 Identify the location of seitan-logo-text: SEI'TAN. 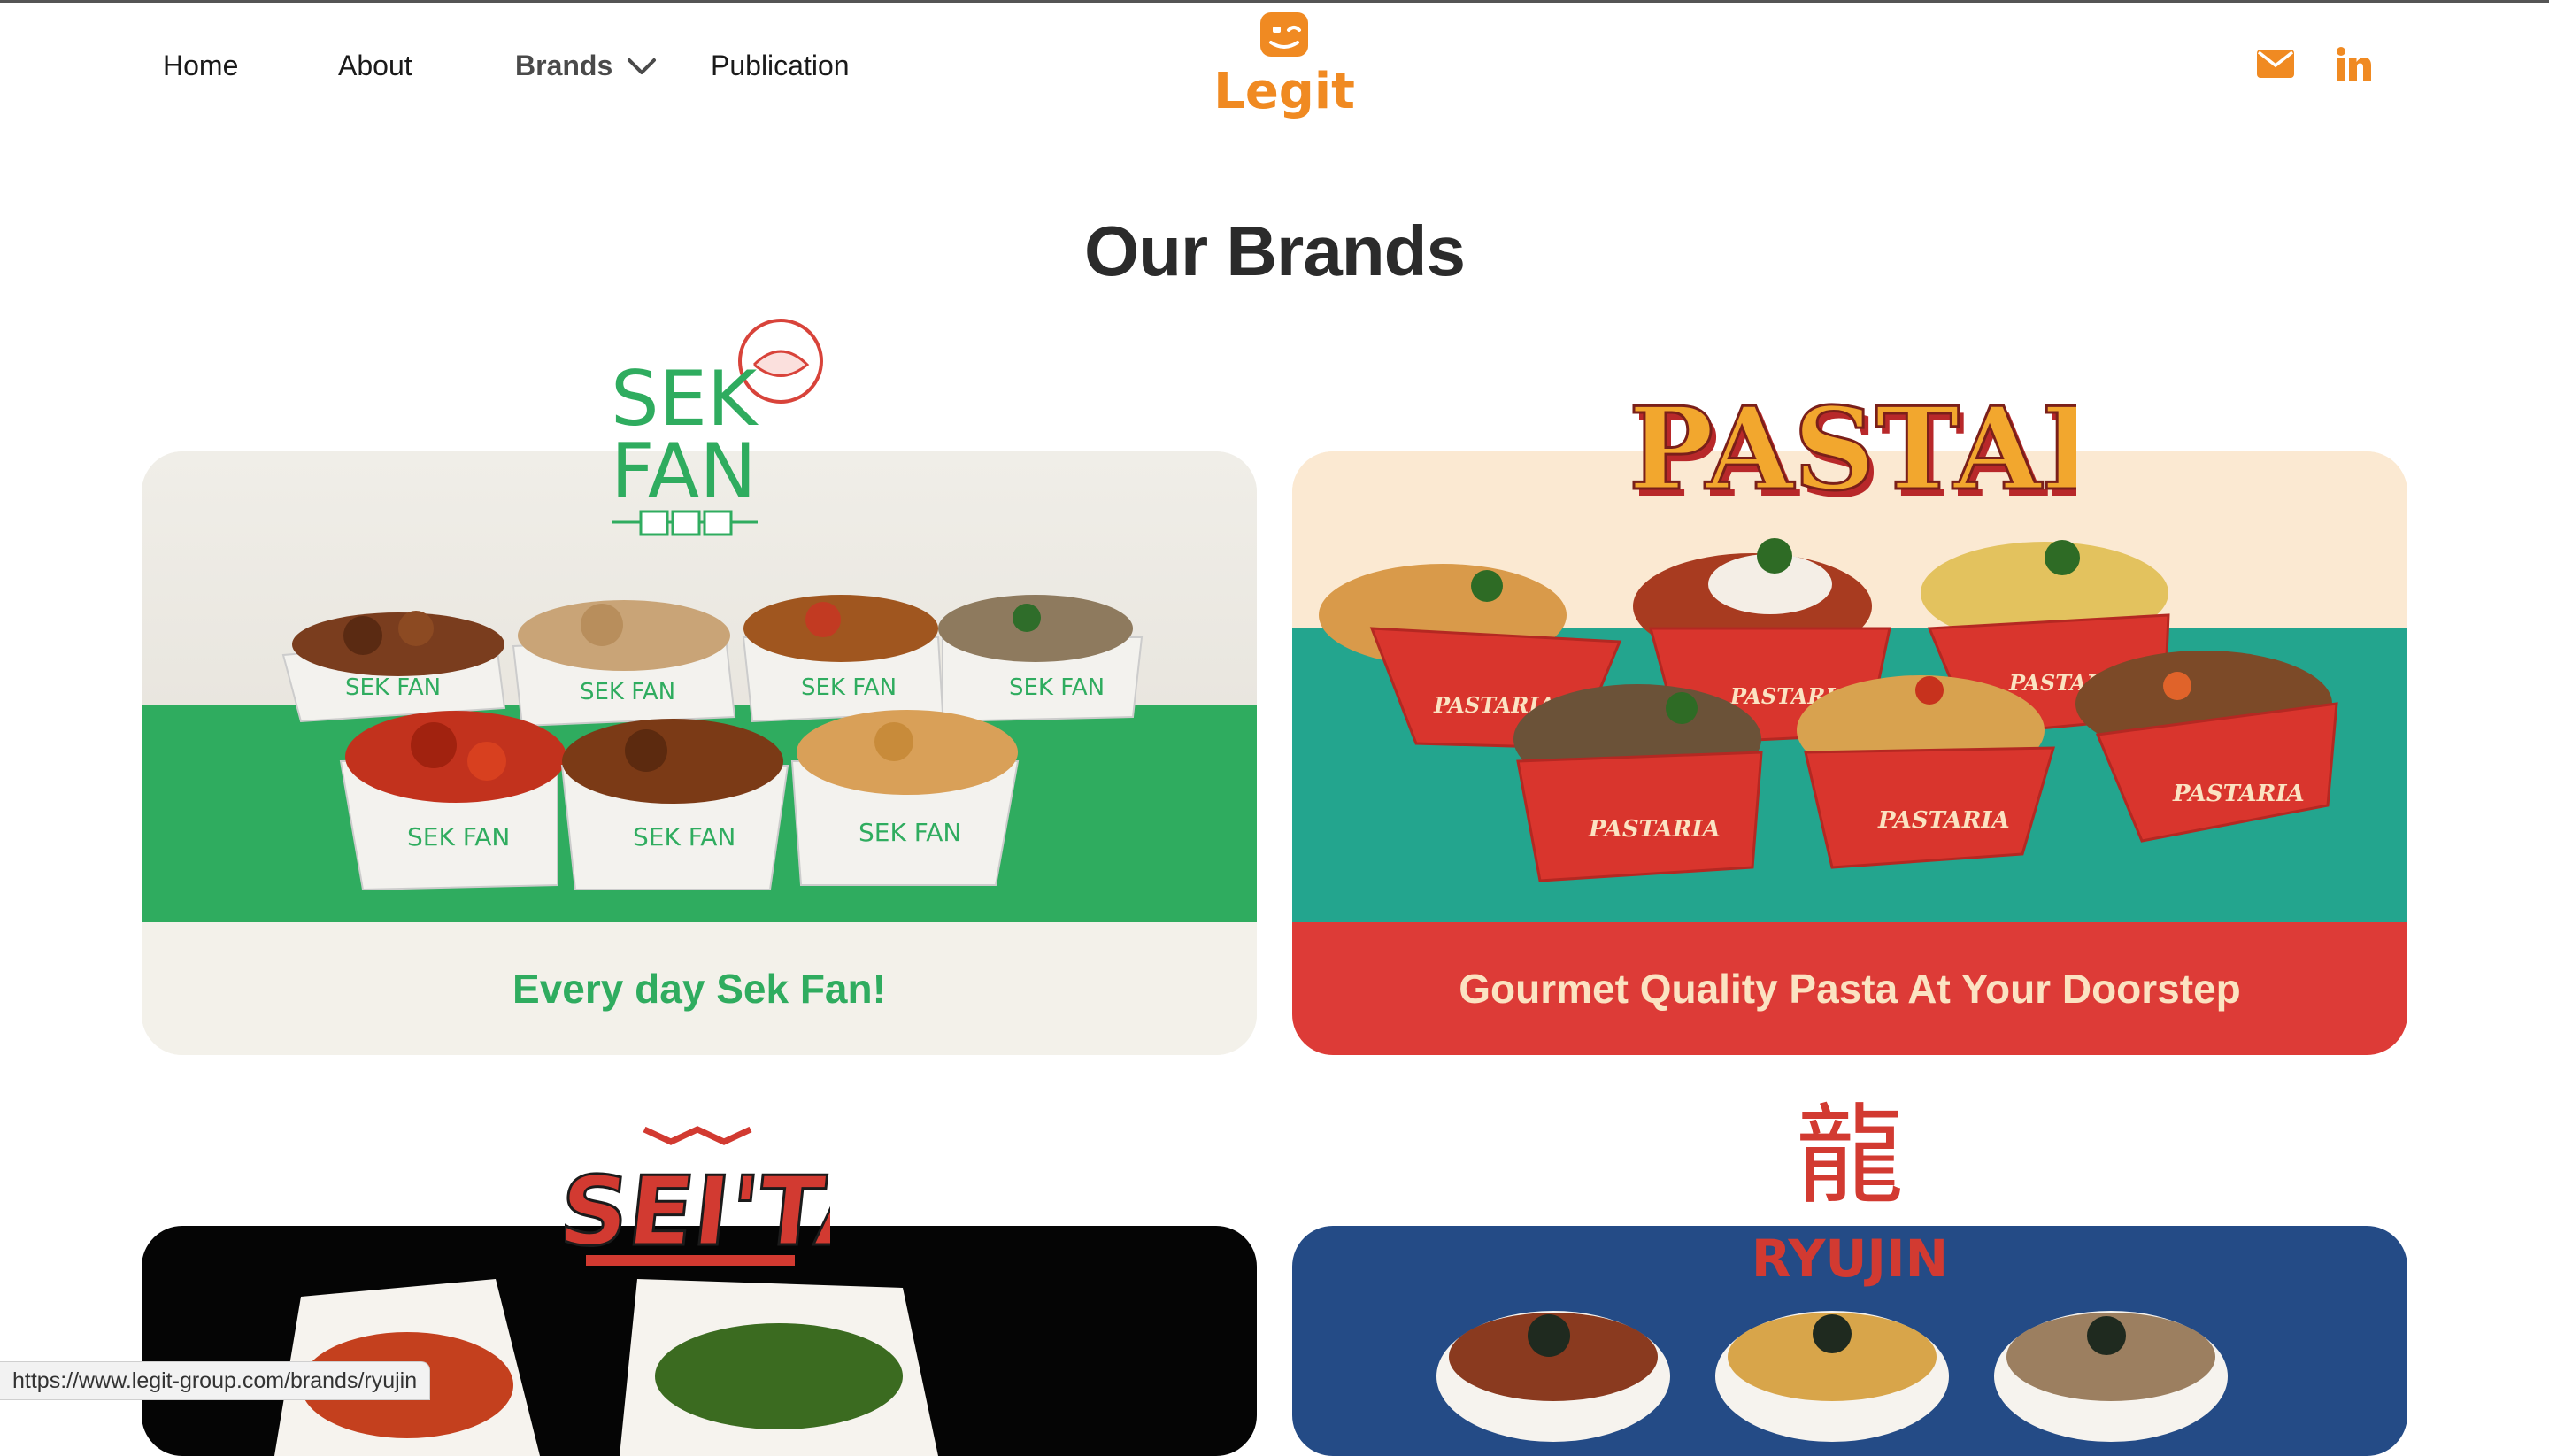
(697, 1211).